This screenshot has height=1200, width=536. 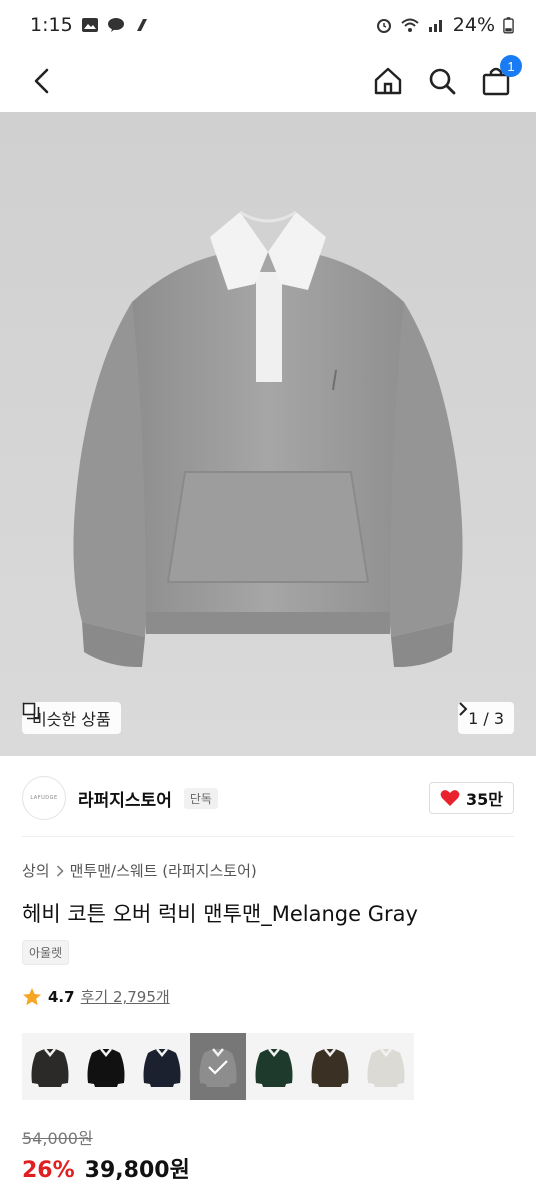 I want to click on gallery-icon, so click(x=89, y=25).